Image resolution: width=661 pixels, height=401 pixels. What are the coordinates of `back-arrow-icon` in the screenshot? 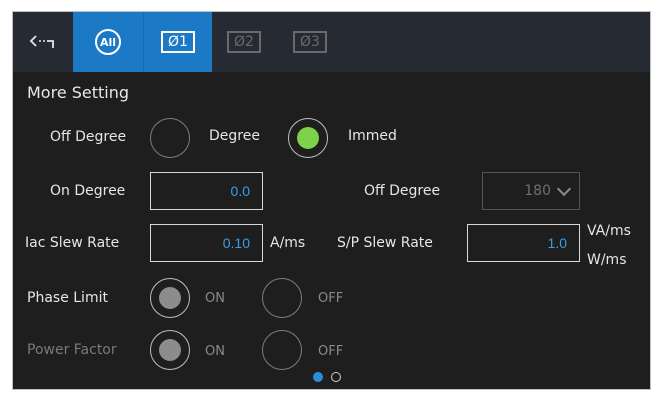 It's located at (41, 41).